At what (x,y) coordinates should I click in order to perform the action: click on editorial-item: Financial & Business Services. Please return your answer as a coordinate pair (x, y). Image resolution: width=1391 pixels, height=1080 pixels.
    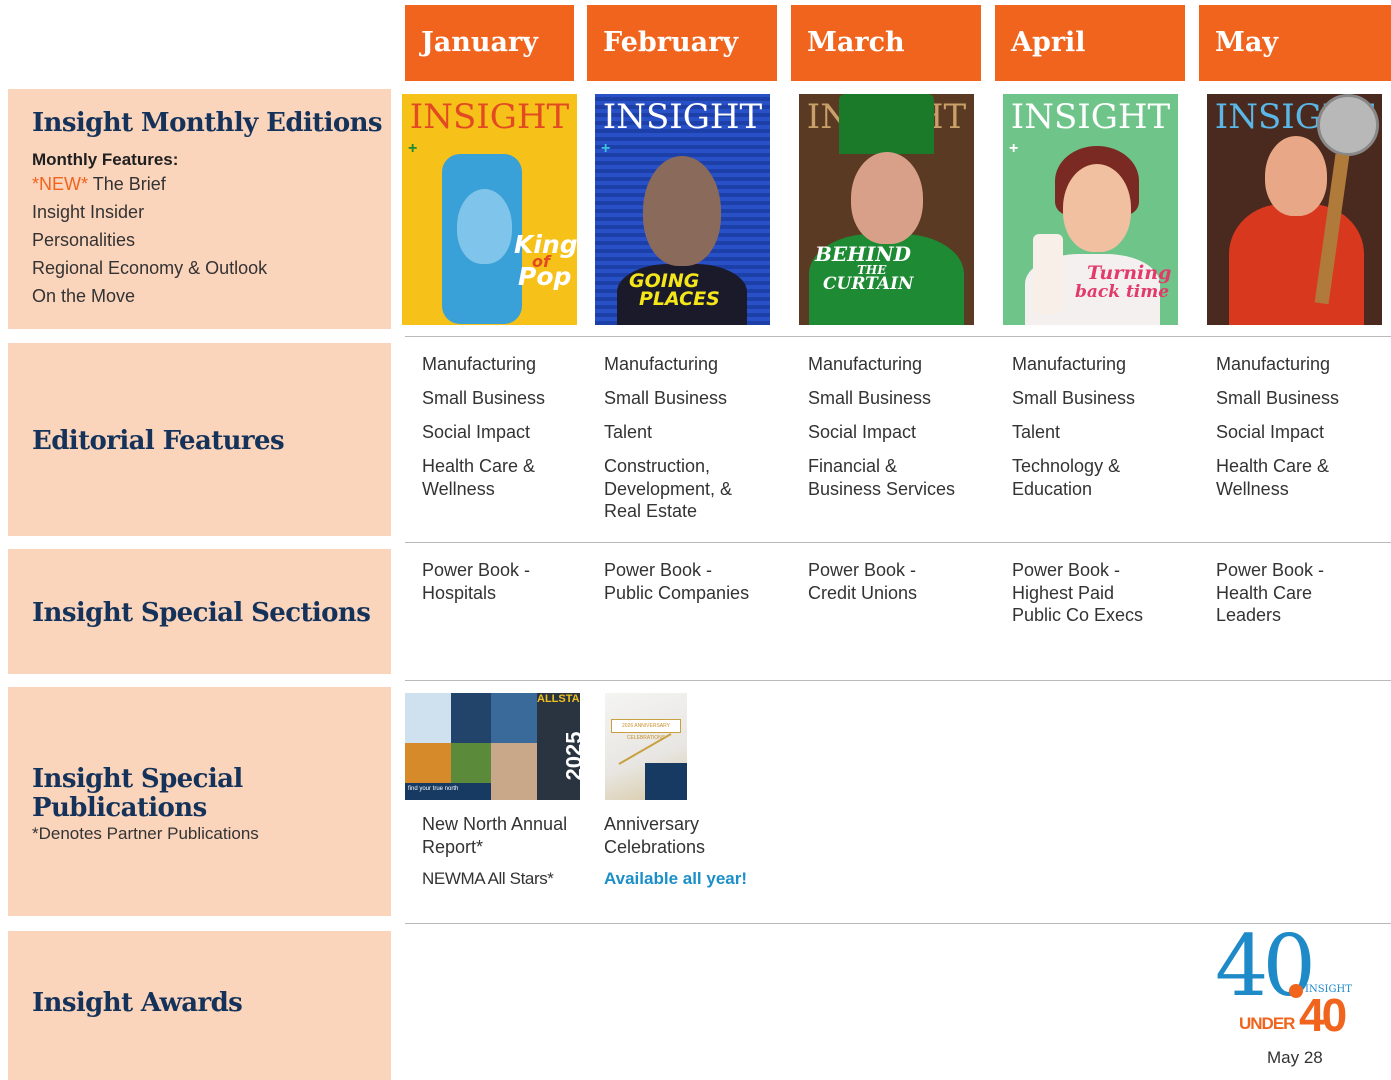
    Looking at the image, I should click on (882, 477).